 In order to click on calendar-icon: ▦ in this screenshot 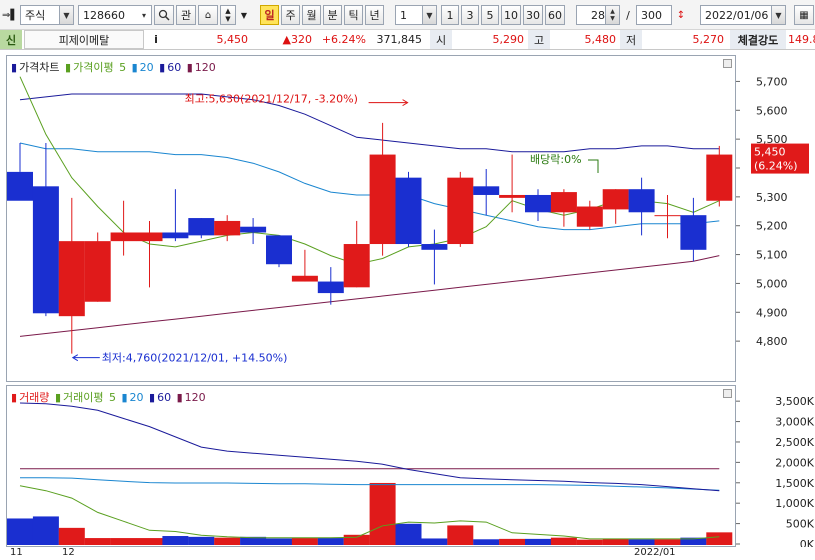, I will do `click(804, 15)`.